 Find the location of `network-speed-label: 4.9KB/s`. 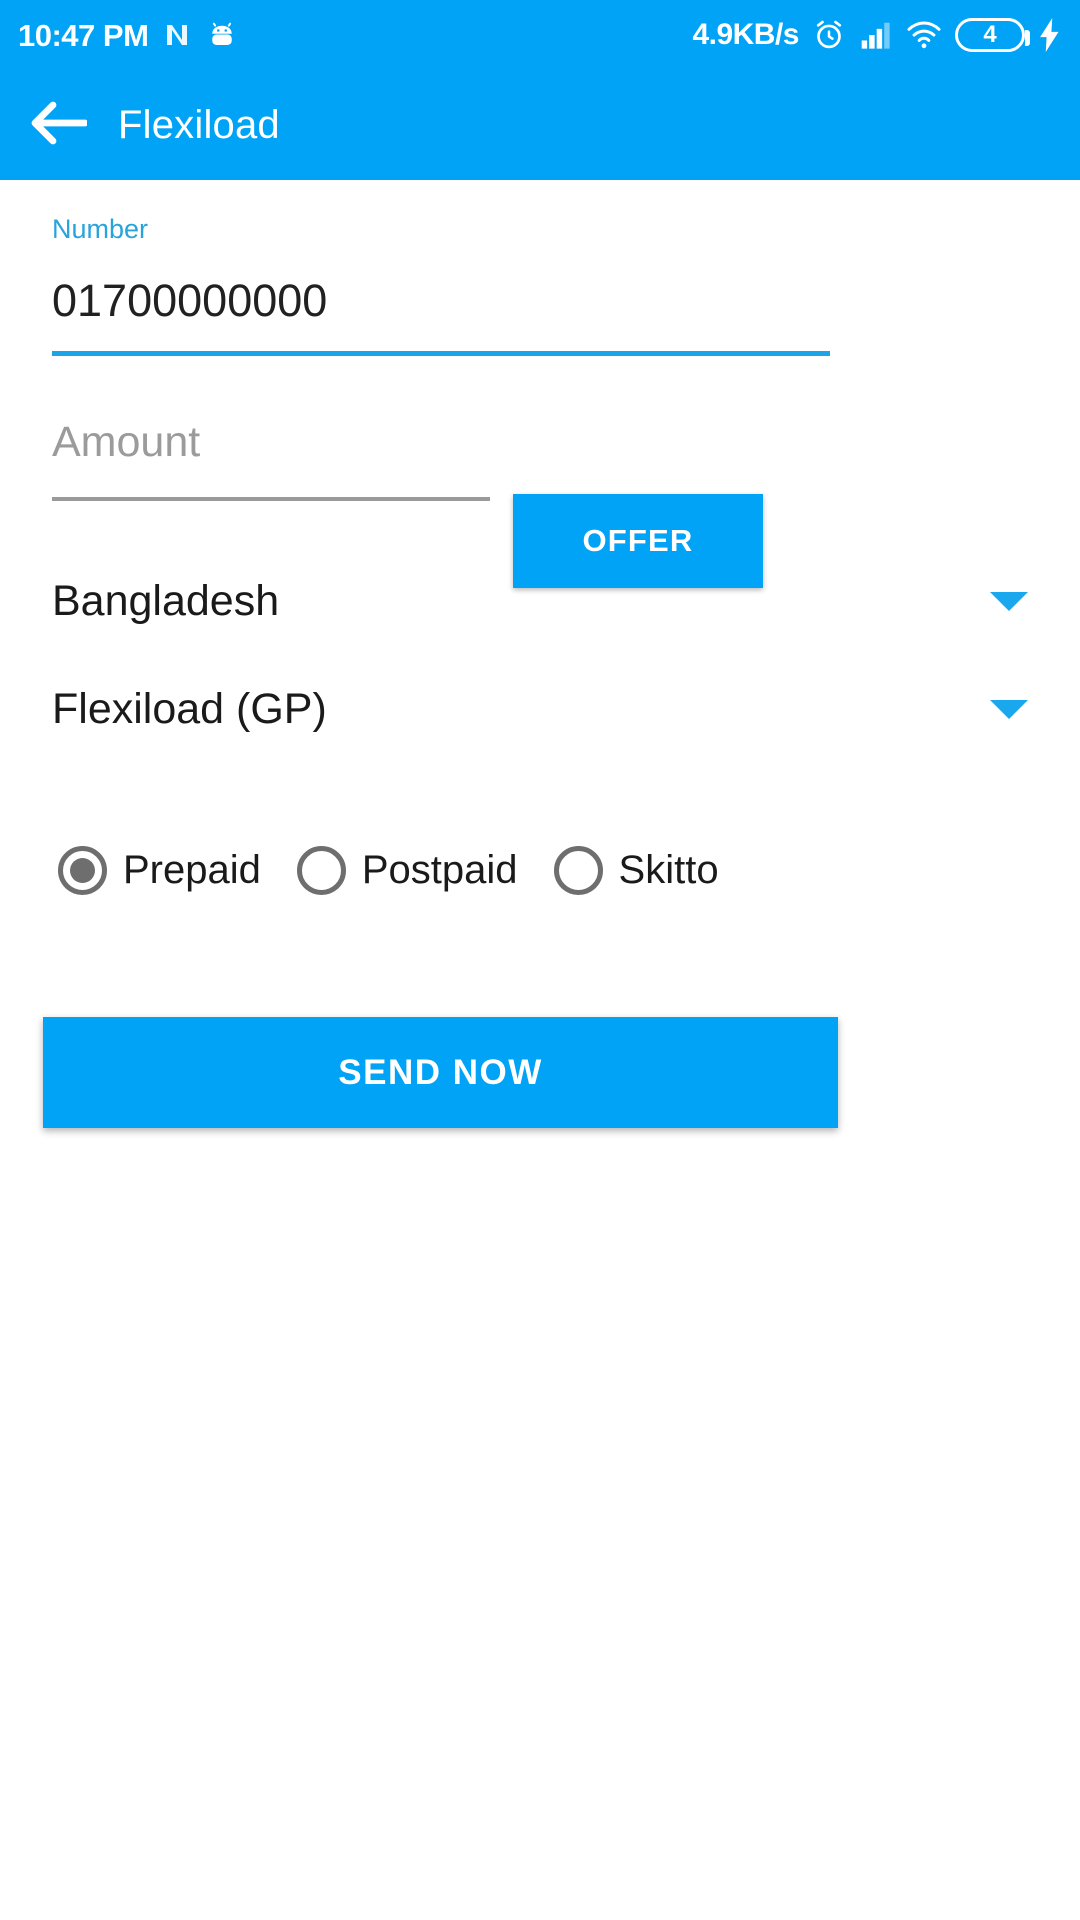

network-speed-label: 4.9KB/s is located at coordinates (745, 34).